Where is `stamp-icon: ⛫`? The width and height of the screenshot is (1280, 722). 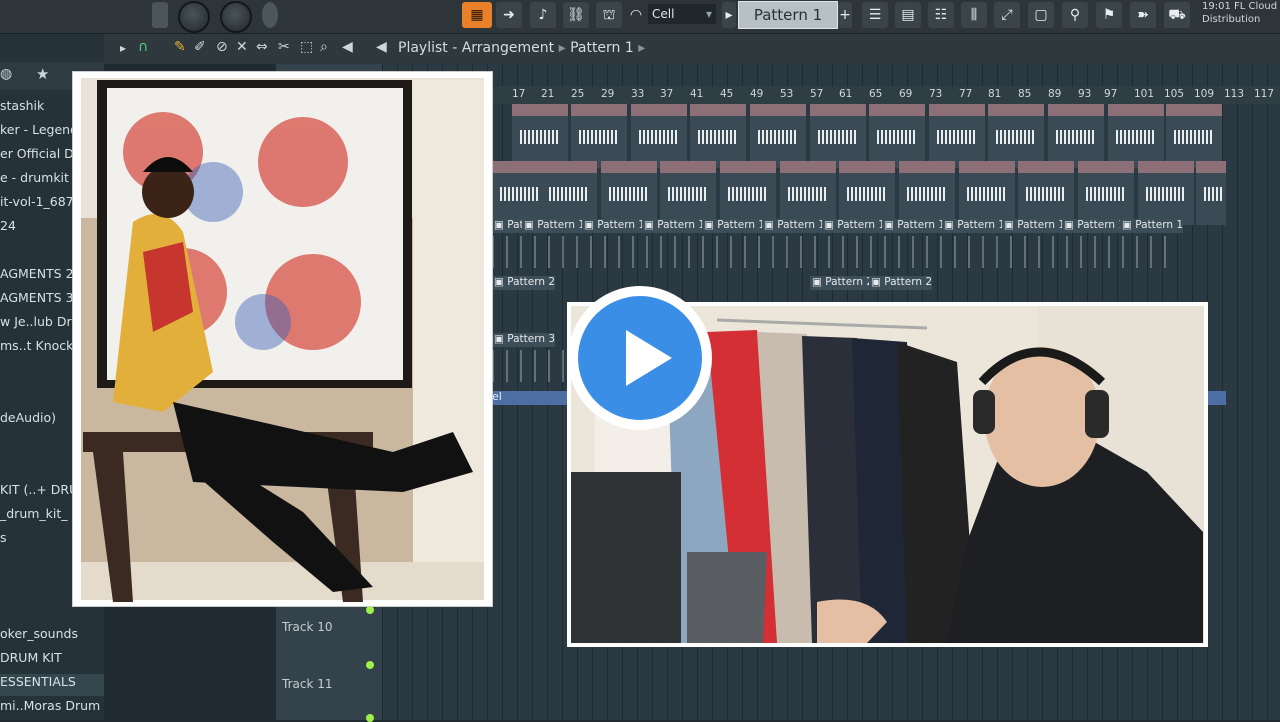
stamp-icon: ⛫ is located at coordinates (609, 15).